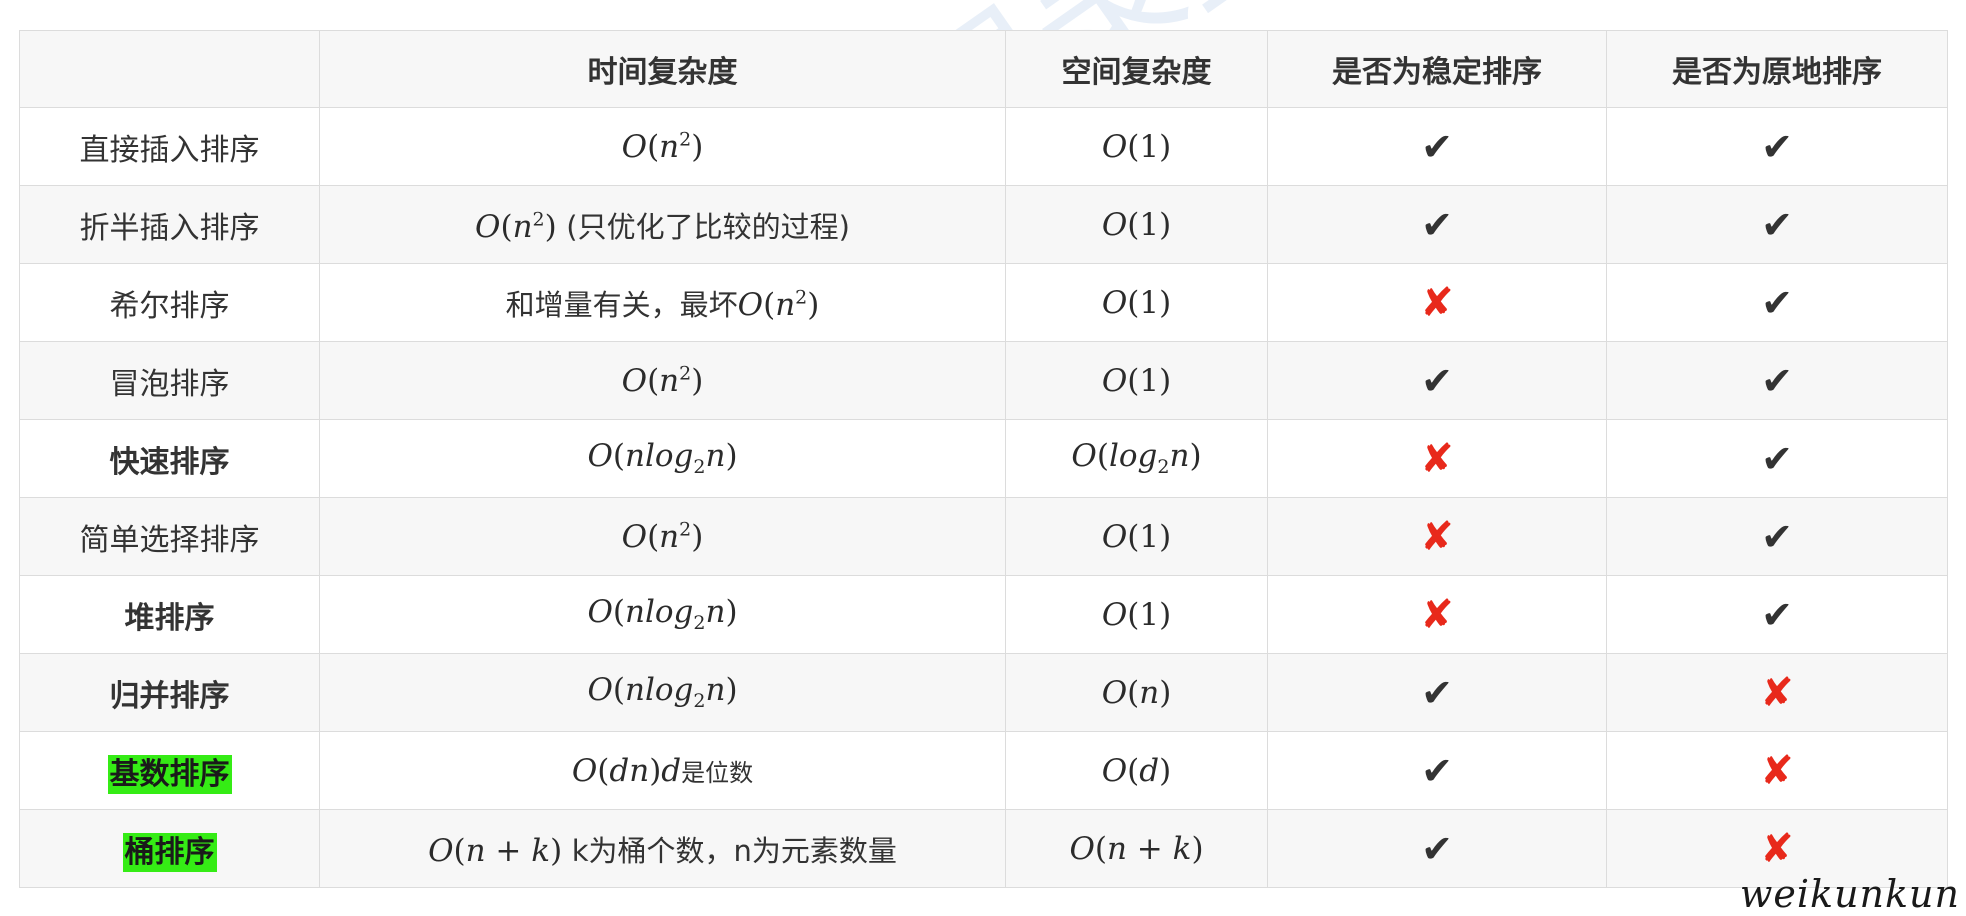 The height and width of the screenshot is (916, 1966). I want to click on space-complexity-cell: O(d), so click(1136, 770).